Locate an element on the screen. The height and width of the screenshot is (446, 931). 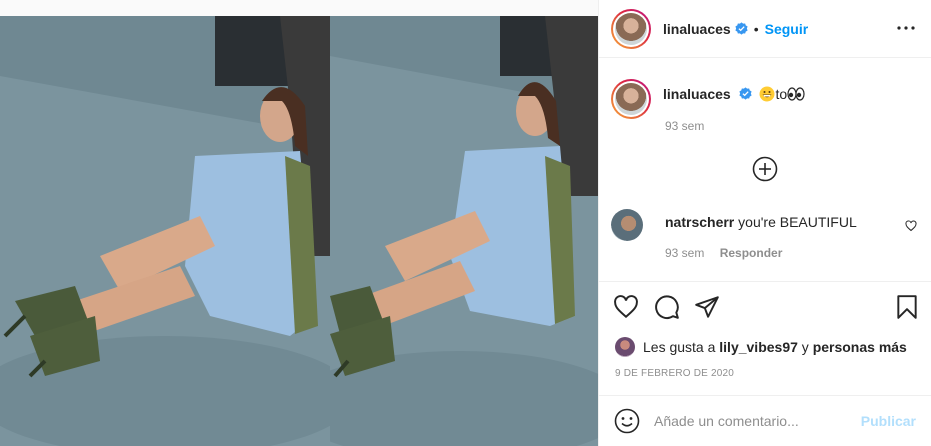
smiley-icon is located at coordinates (627, 421).